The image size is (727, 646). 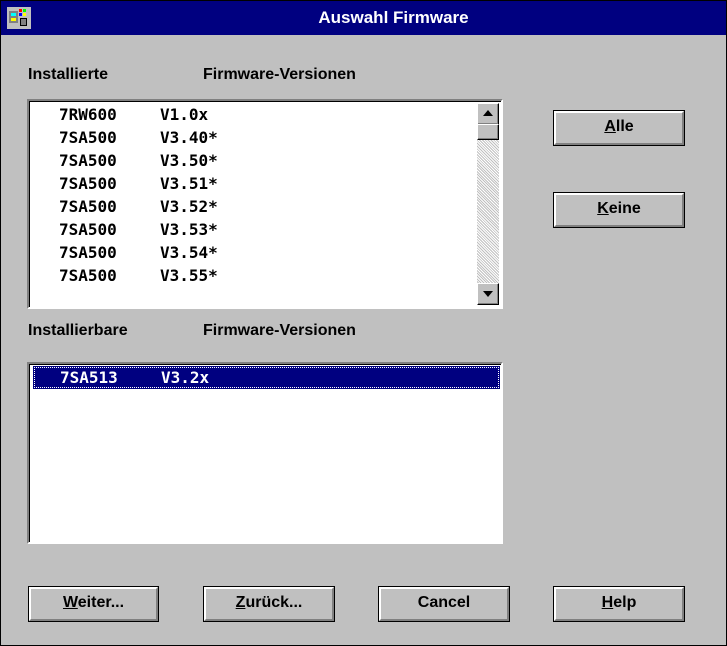 I want to click on arrow-down-icon, so click(x=488, y=294).